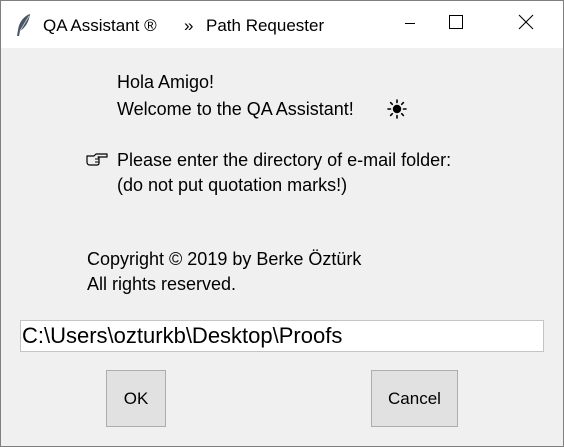  Describe the element at coordinates (235, 109) in the screenshot. I see `welcome-text: Welcome to the QA Assistant!` at that location.